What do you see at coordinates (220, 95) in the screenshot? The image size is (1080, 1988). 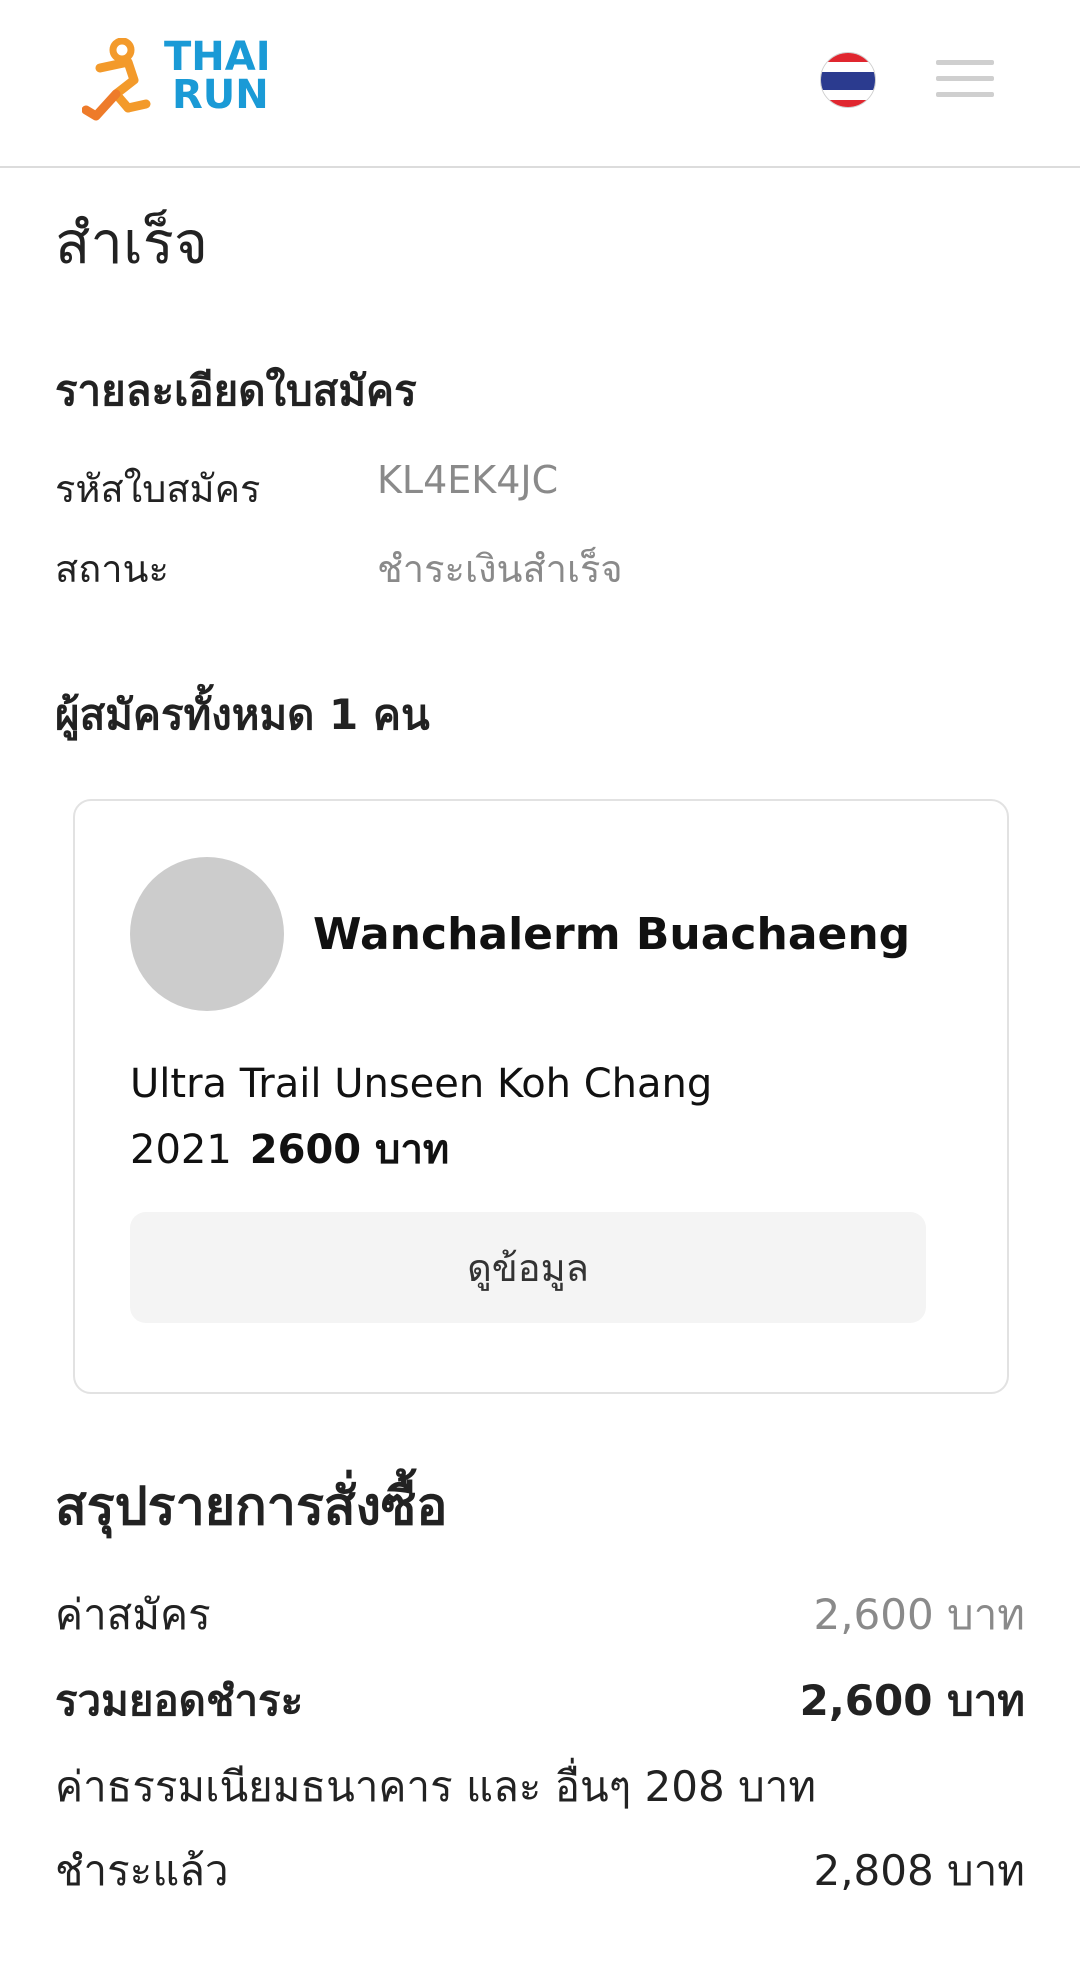 I see `logo-line-2: RUN` at bounding box center [220, 95].